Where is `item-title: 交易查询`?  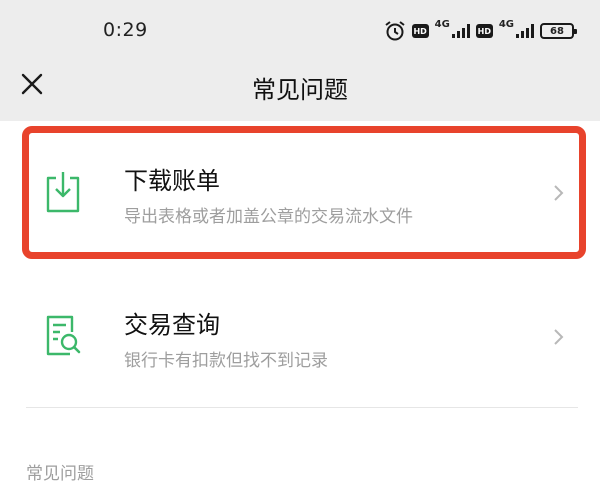 item-title: 交易查询 is located at coordinates (172, 325).